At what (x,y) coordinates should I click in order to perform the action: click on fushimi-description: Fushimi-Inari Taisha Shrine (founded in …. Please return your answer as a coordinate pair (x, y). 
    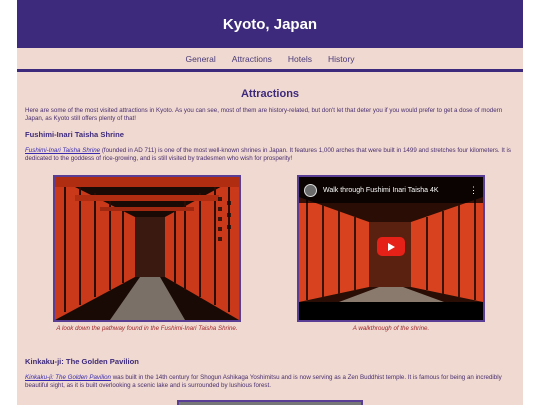
    Looking at the image, I should click on (270, 155).